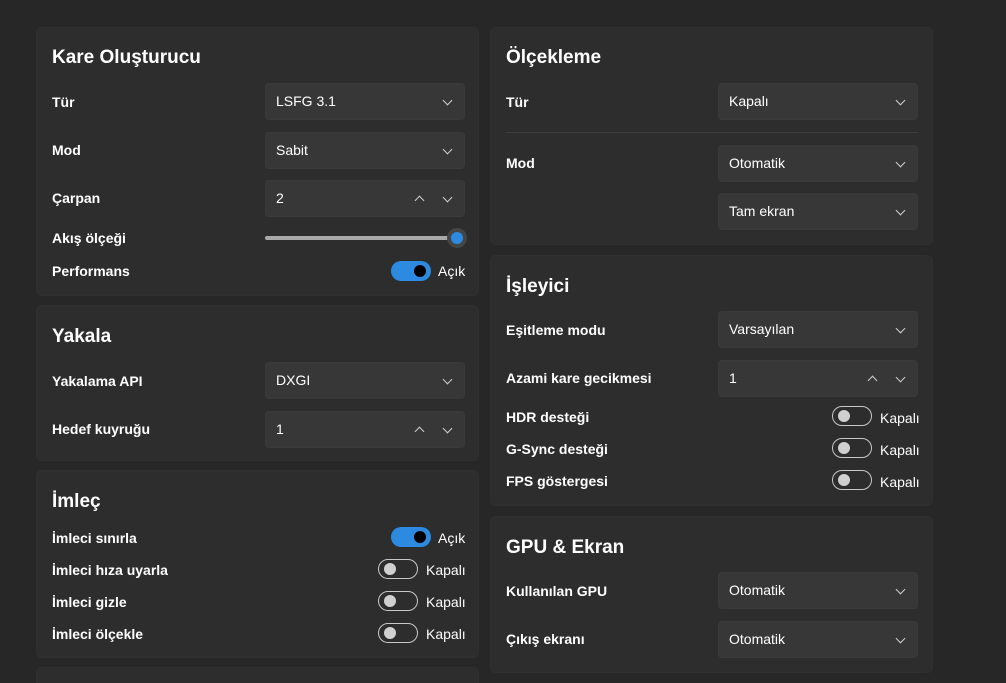 The height and width of the screenshot is (683, 1006). I want to click on scaling-mode-dropdown: Otomatik, so click(818, 163).